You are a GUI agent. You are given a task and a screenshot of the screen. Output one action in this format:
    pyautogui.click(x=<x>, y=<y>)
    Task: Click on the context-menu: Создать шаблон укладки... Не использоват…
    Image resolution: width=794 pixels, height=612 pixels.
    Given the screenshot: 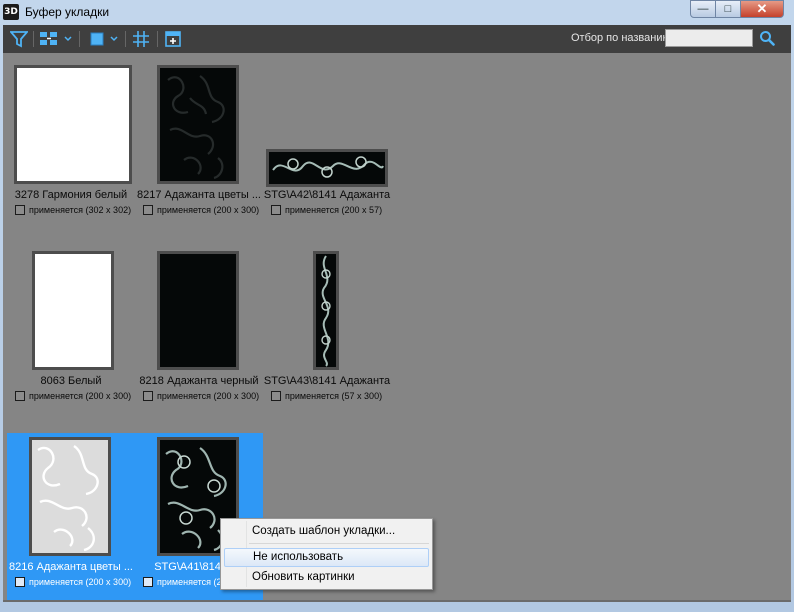 What is the action you would take?
    pyautogui.click(x=326, y=554)
    